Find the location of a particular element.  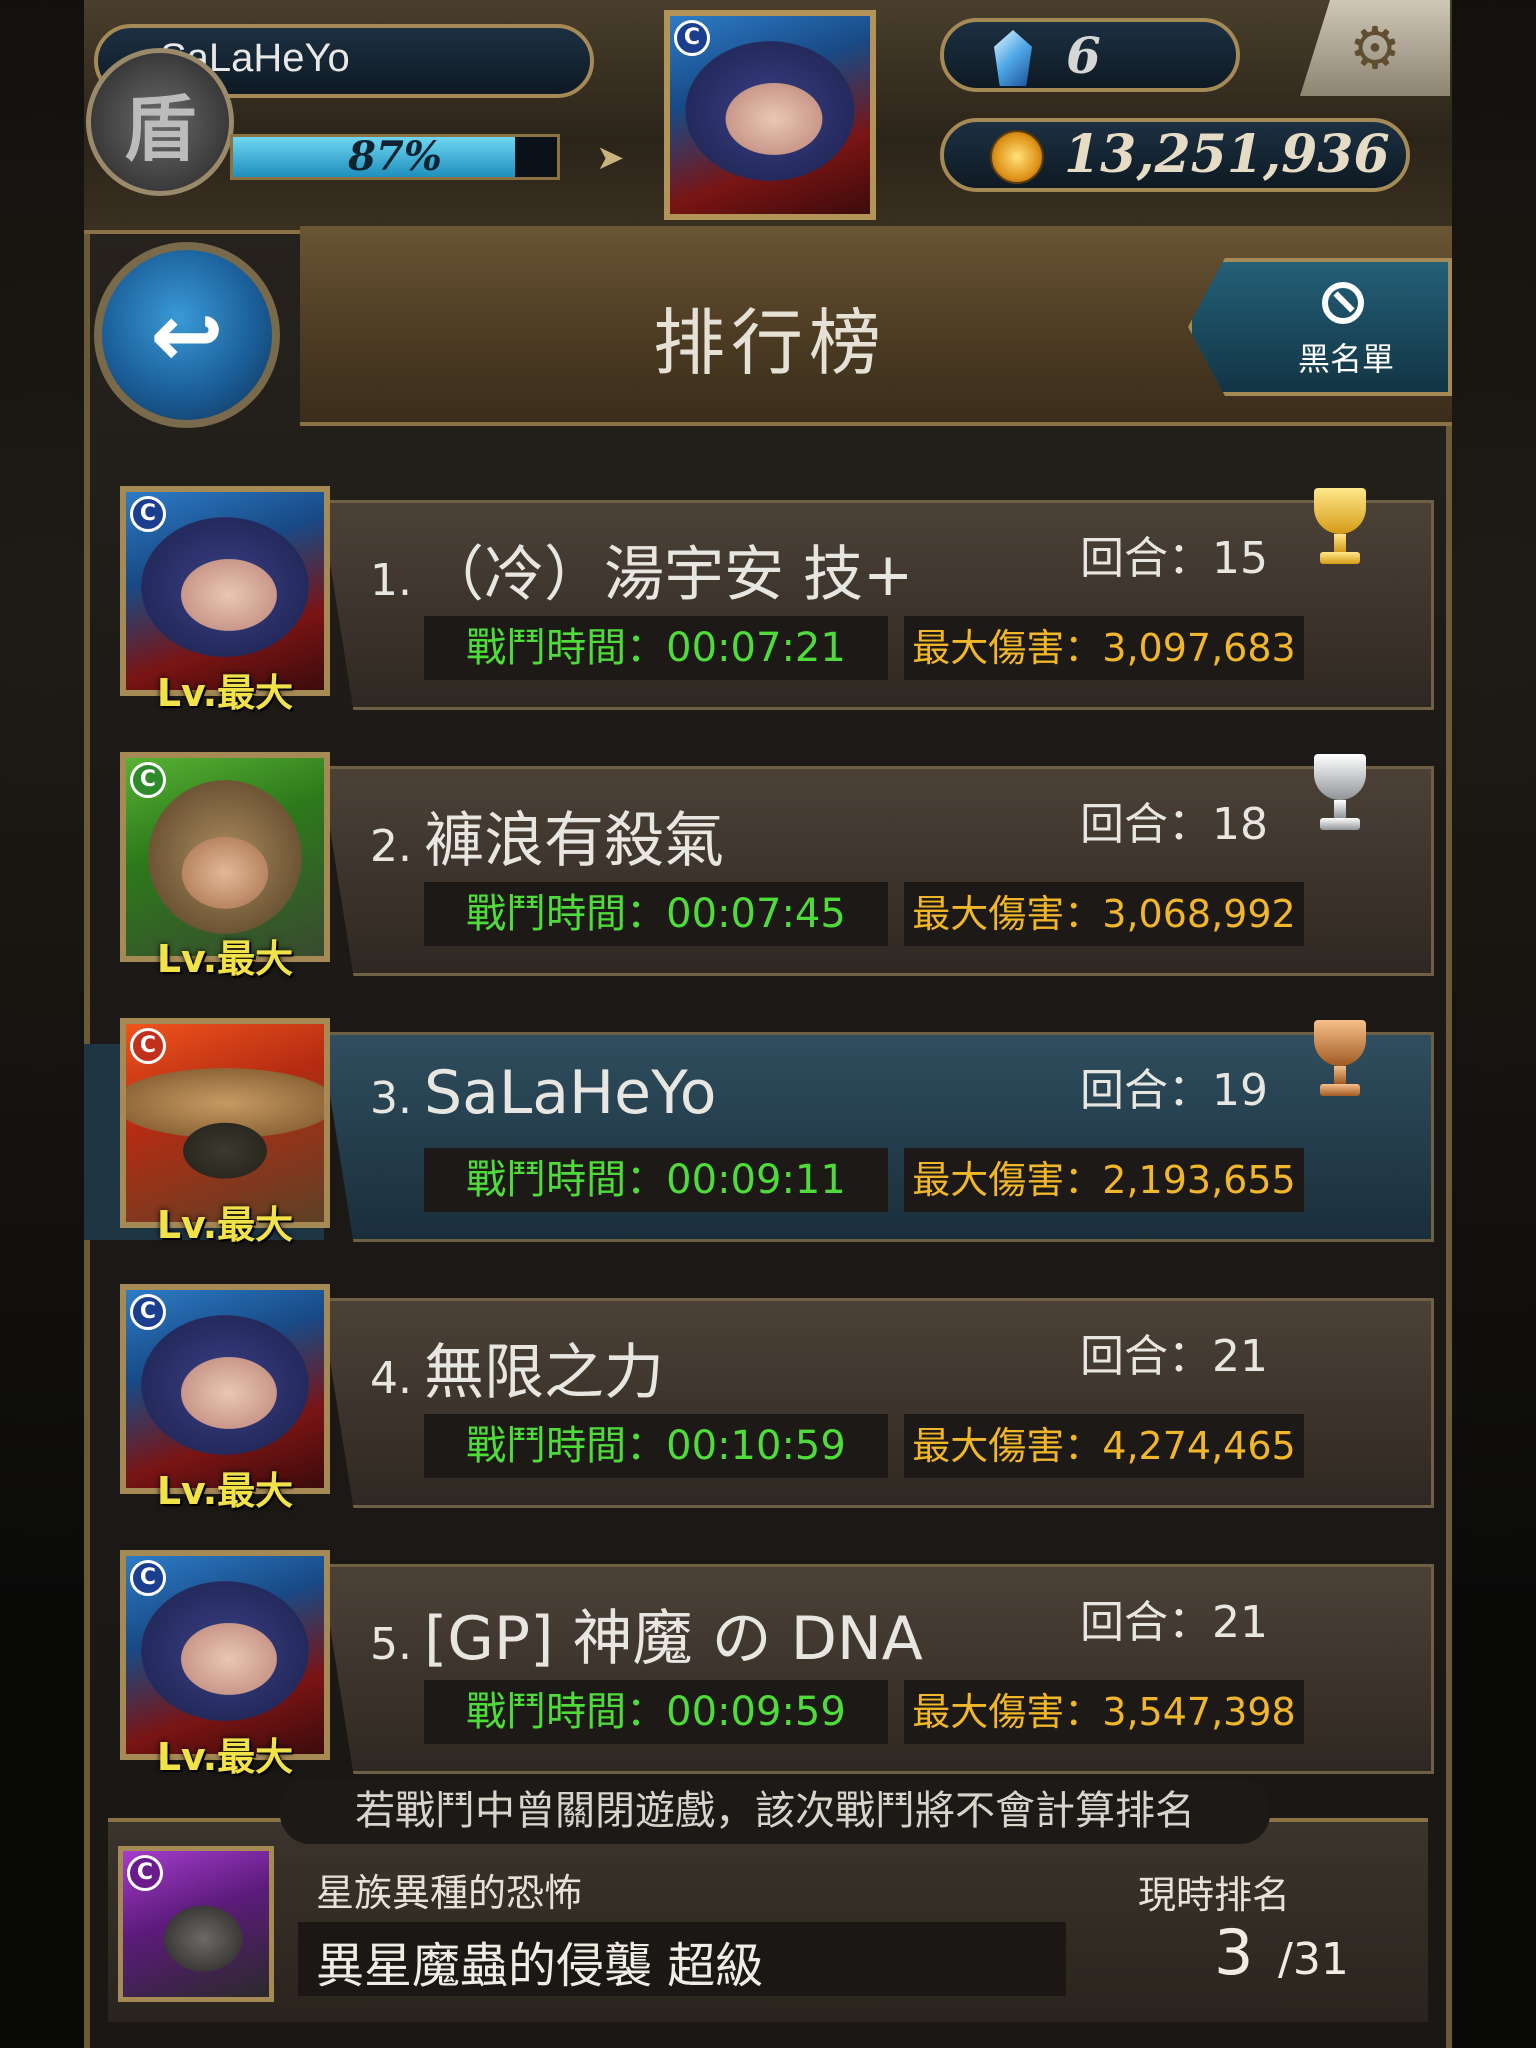

player-name: 褲浪有殺氣 is located at coordinates (573, 841).